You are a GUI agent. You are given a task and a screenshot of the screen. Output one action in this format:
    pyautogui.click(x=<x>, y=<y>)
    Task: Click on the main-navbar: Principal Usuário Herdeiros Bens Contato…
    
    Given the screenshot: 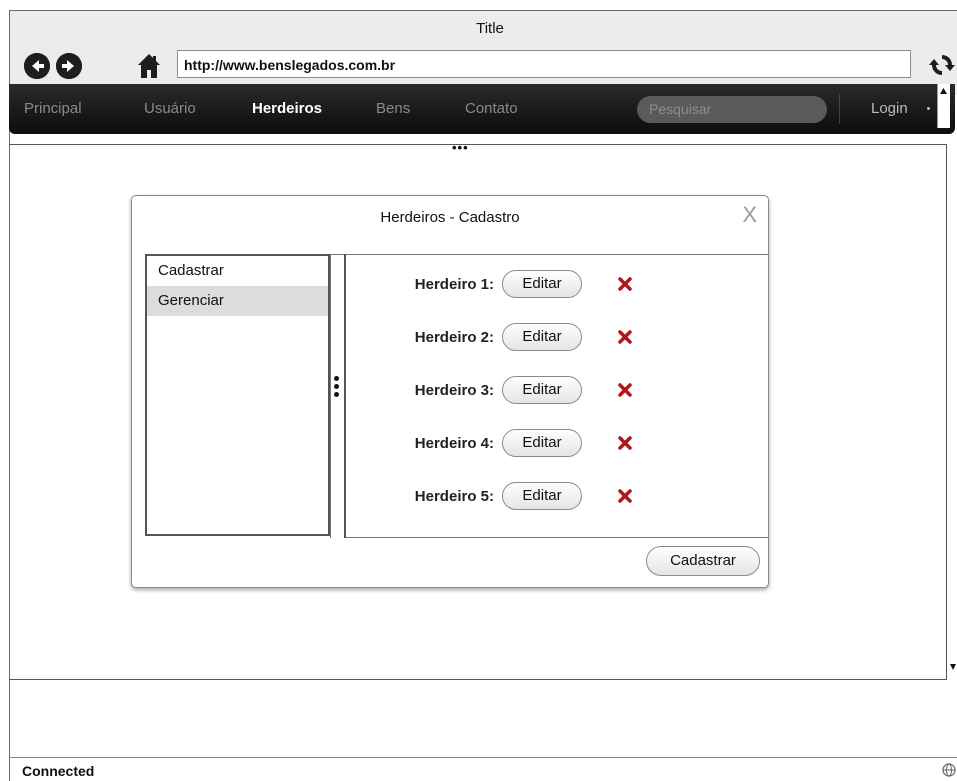 What is the action you would take?
    pyautogui.click(x=482, y=109)
    